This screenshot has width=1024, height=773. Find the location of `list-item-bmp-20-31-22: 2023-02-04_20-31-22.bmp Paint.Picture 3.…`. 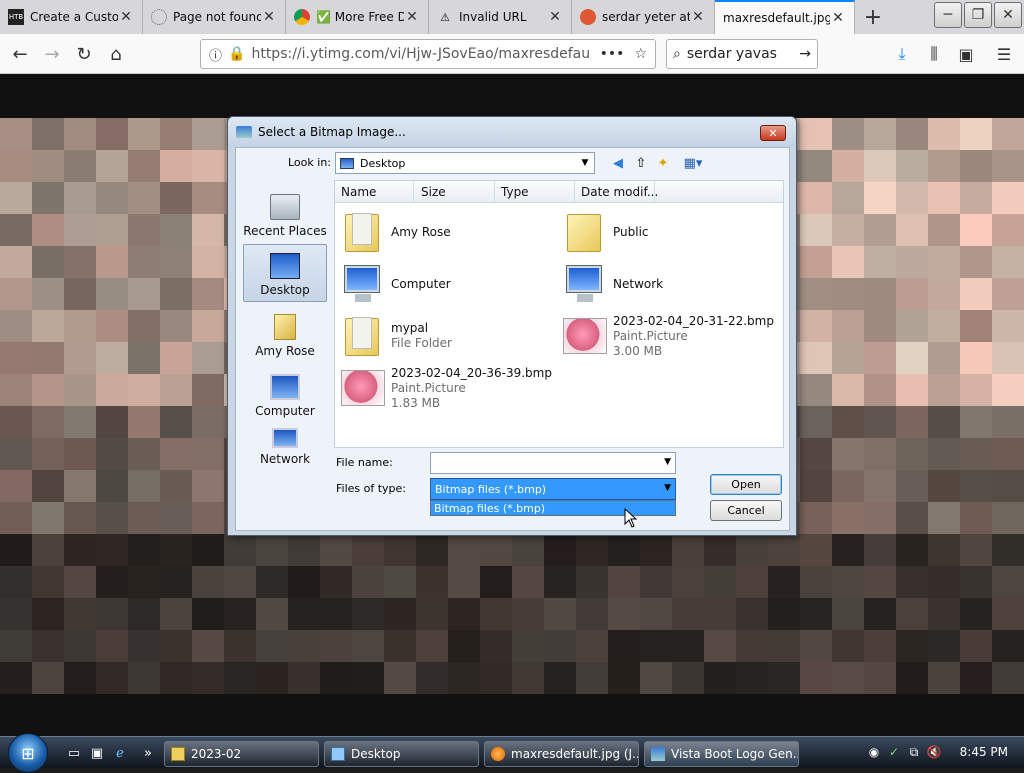

list-item-bmp-20-31-22: 2023-02-04_20-31-22.bmp Paint.Picture 3.… is located at coordinates (671, 336).